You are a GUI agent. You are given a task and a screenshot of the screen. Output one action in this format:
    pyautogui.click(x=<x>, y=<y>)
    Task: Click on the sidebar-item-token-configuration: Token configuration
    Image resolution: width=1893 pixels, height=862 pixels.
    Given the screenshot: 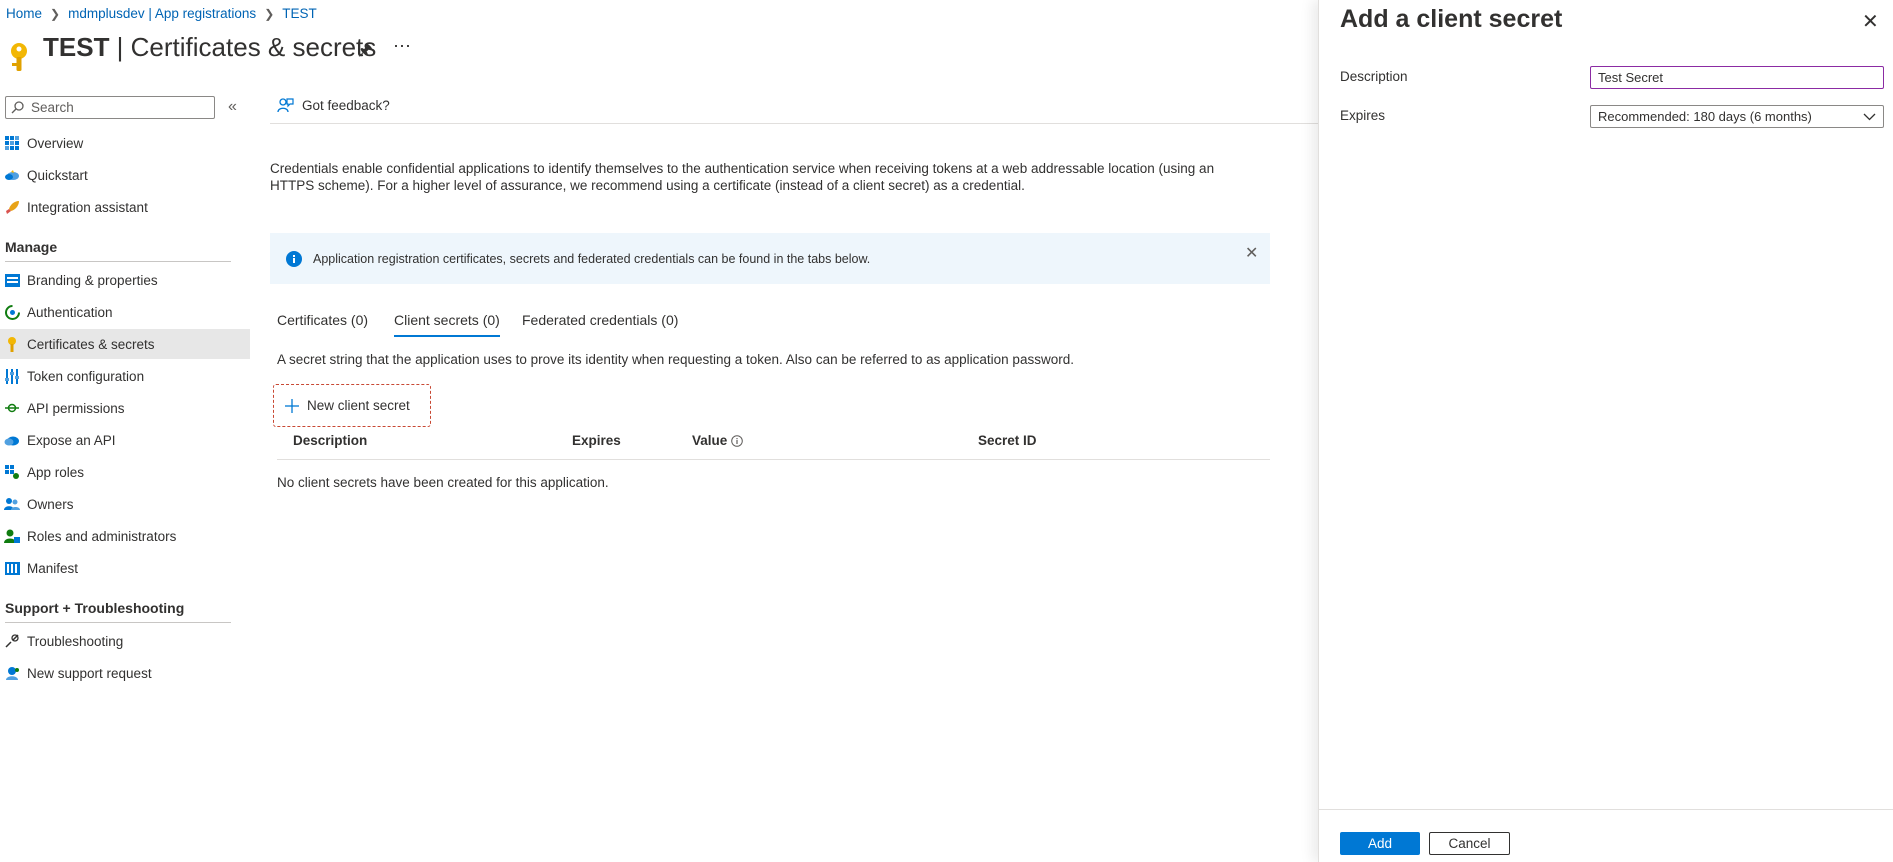 What is the action you would take?
    pyautogui.click(x=125, y=376)
    